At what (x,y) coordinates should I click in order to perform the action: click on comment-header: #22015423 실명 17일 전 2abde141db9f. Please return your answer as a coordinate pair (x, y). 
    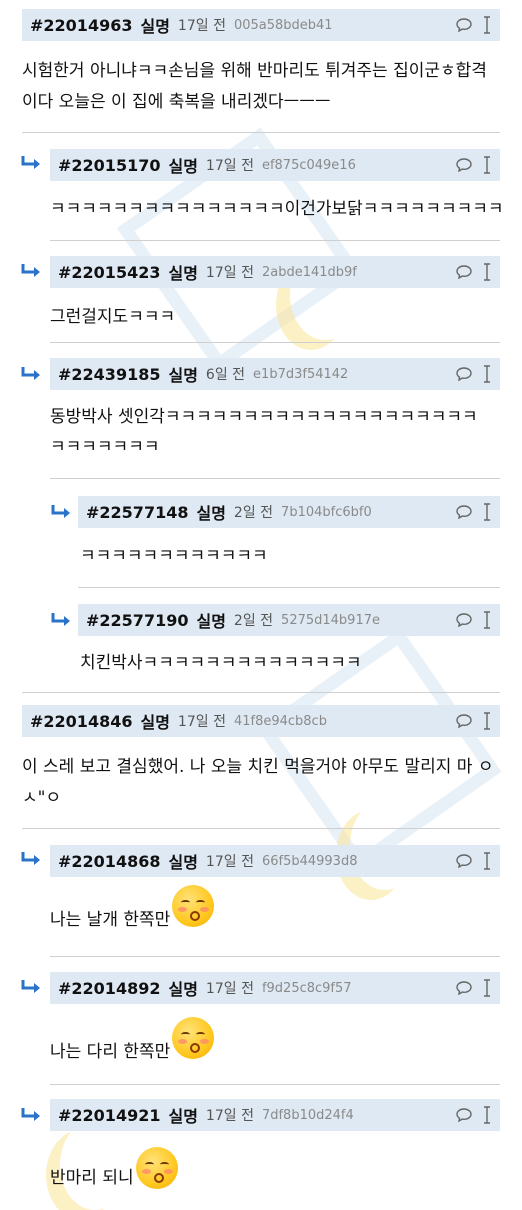
    Looking at the image, I should click on (275, 272).